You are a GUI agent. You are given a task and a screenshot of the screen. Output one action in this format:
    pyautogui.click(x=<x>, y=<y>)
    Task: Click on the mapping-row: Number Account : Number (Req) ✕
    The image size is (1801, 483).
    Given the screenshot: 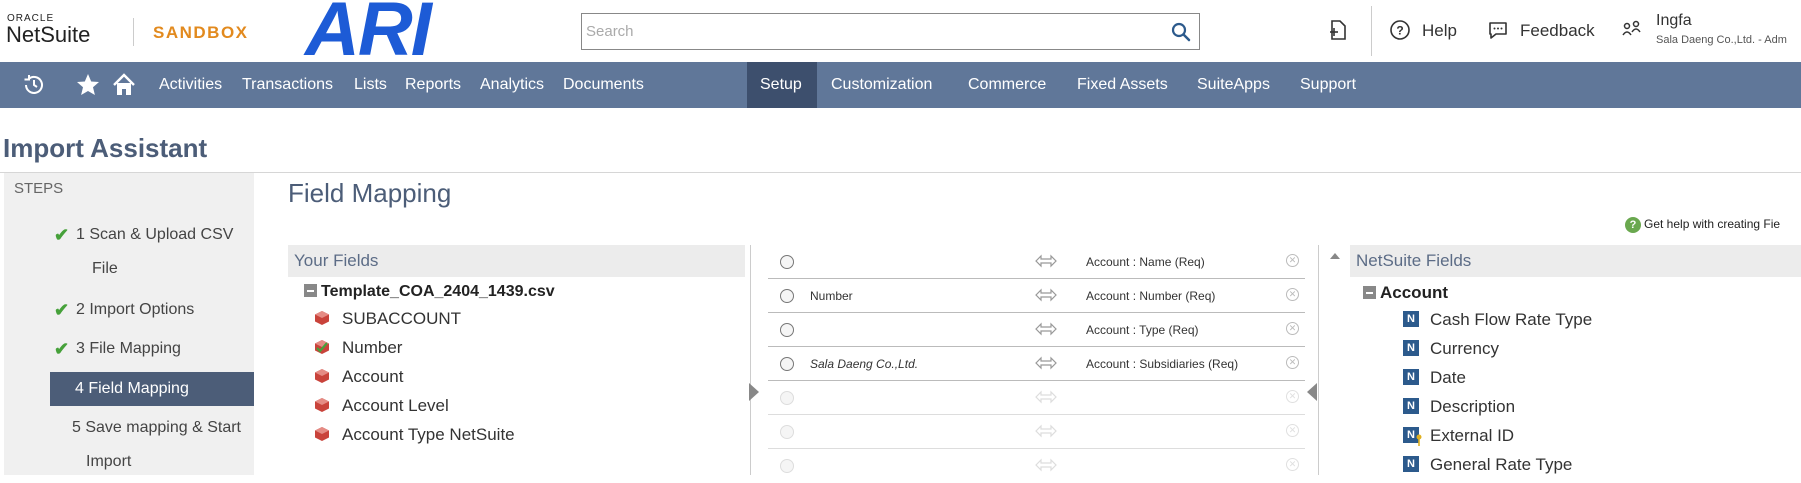 What is the action you would take?
    pyautogui.click(x=1036, y=296)
    